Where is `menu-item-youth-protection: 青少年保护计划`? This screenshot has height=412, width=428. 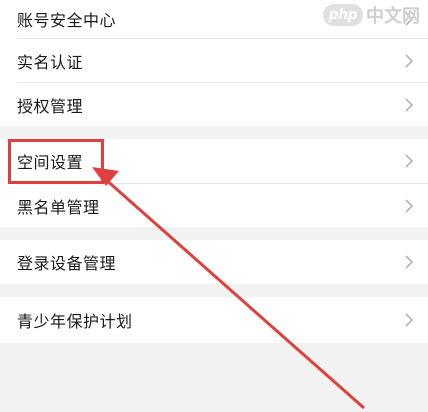 menu-item-youth-protection: 青少年保护计划 is located at coordinates (214, 320).